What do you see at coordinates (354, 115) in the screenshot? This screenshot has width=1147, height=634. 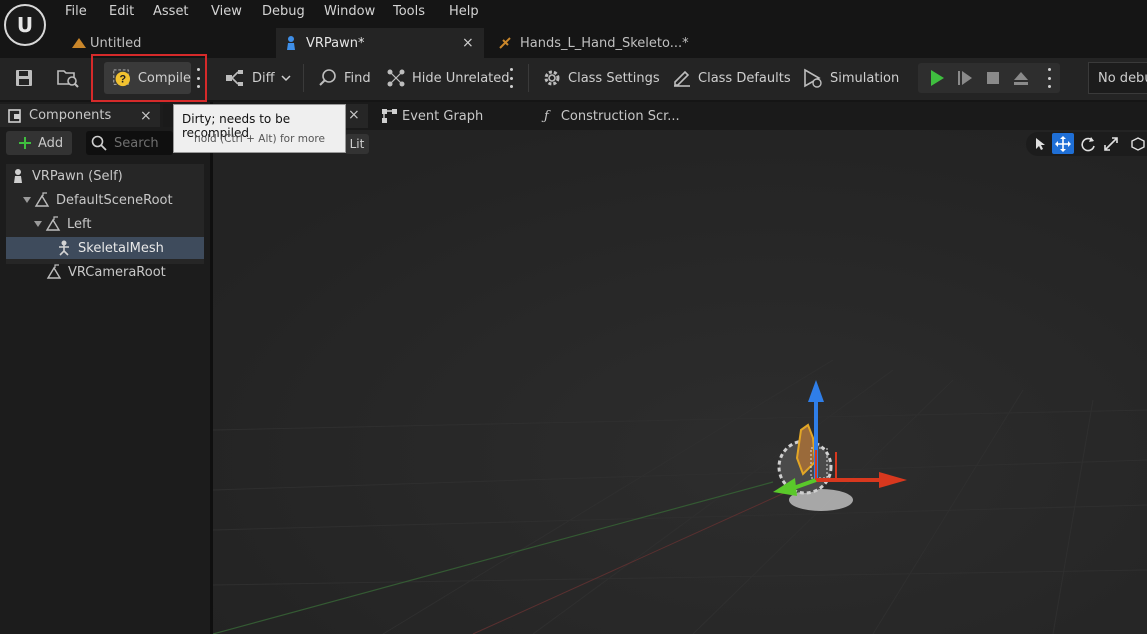 I see `viewport-close-icon: ×` at bounding box center [354, 115].